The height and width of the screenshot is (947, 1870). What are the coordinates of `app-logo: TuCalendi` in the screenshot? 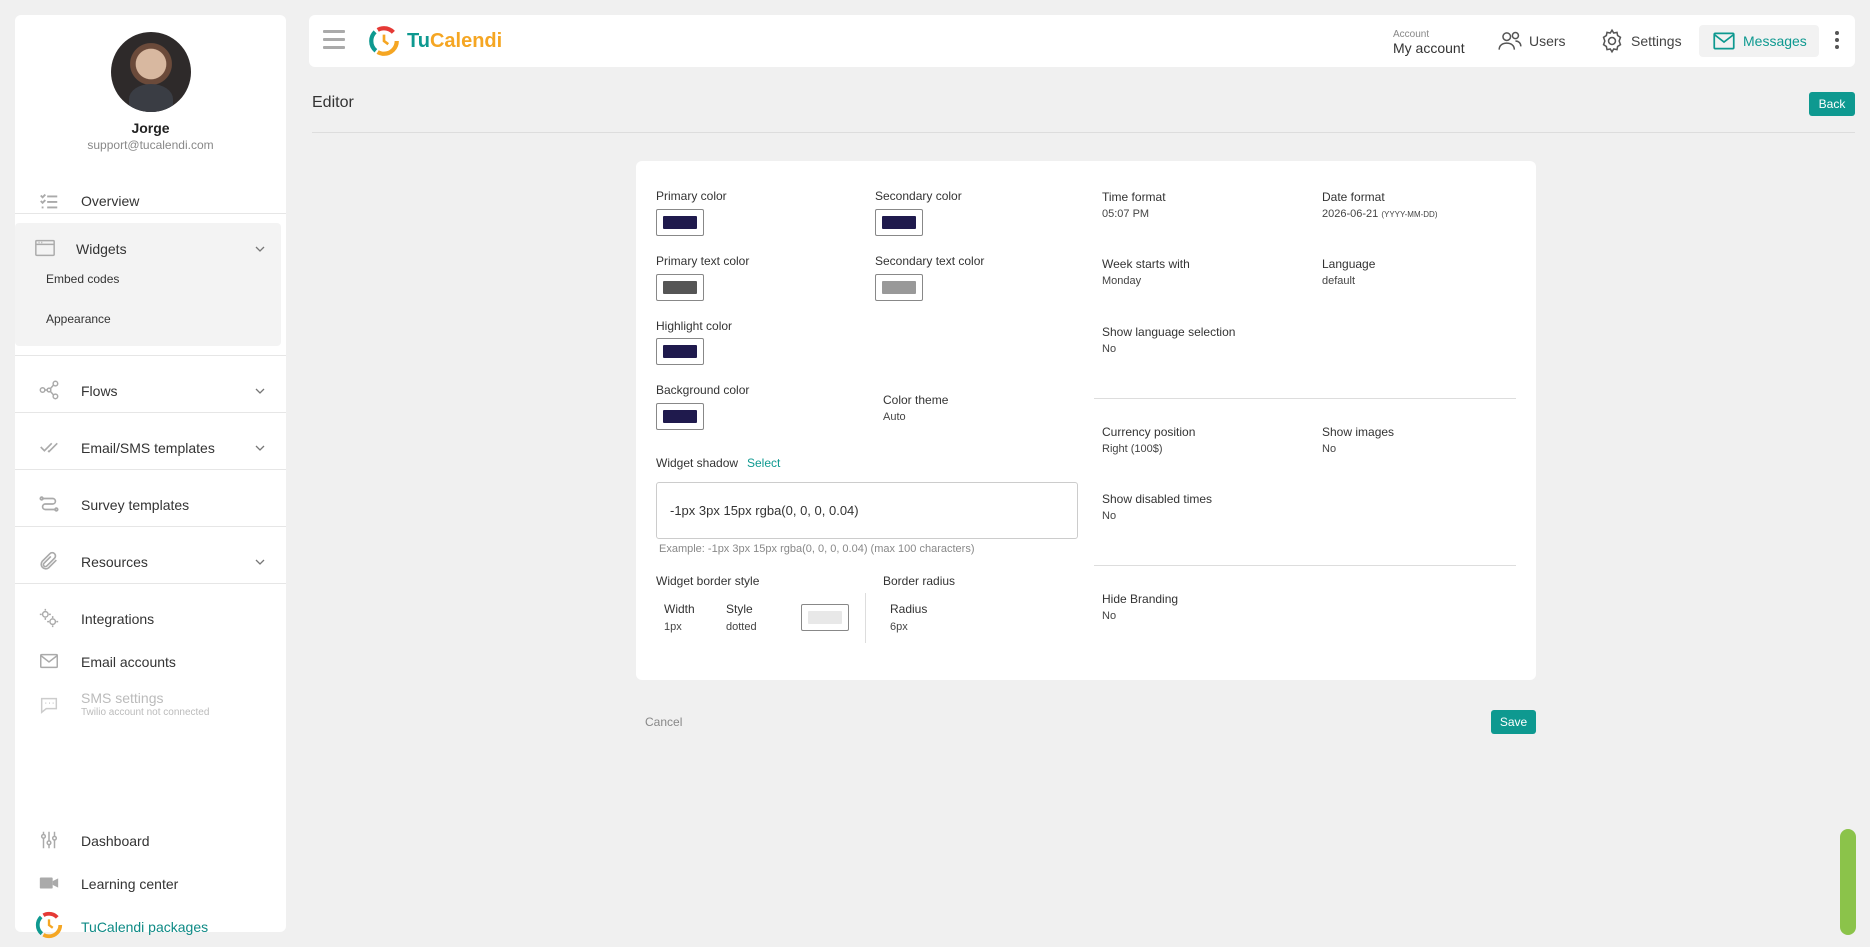 It's located at (434, 41).